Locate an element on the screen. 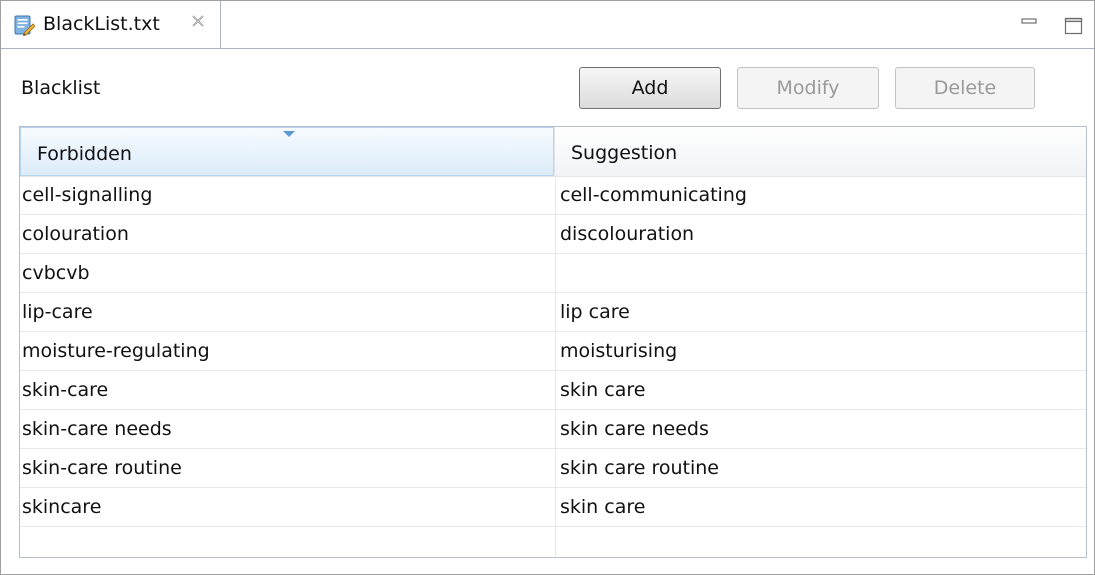  sort-indicator-icon is located at coordinates (289, 134).